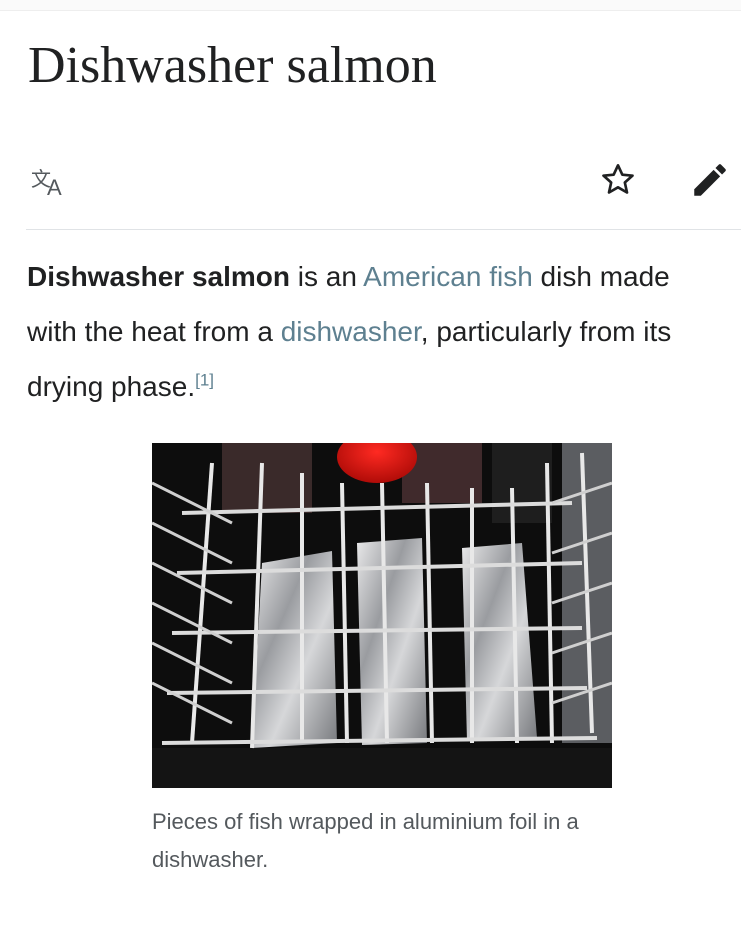 The image size is (741, 931). What do you see at coordinates (511, 276) in the screenshot?
I see `link-fish: fish` at bounding box center [511, 276].